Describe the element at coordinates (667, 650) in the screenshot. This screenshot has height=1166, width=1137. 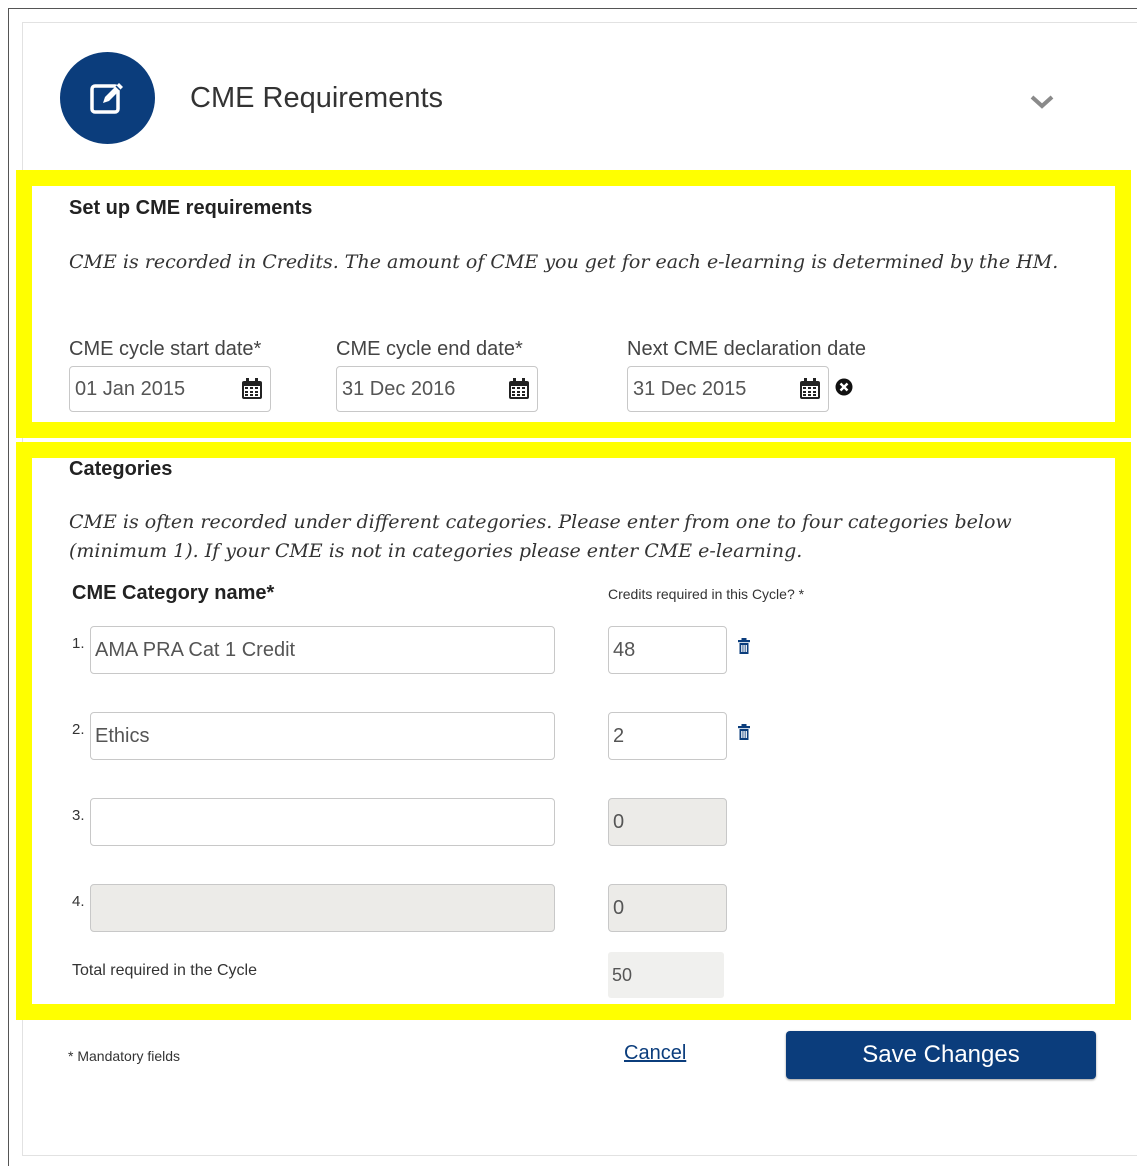
I see `credits-input: 48` at that location.